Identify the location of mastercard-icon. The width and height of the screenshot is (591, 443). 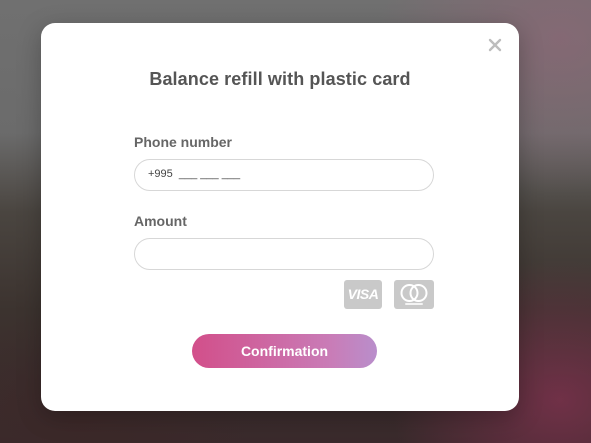
(414, 294).